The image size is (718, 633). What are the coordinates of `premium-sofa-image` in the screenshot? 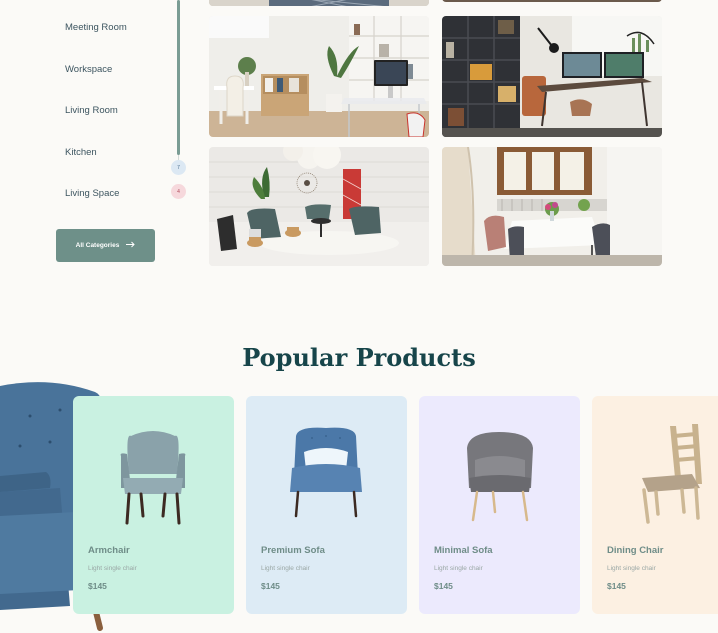 It's located at (326, 472).